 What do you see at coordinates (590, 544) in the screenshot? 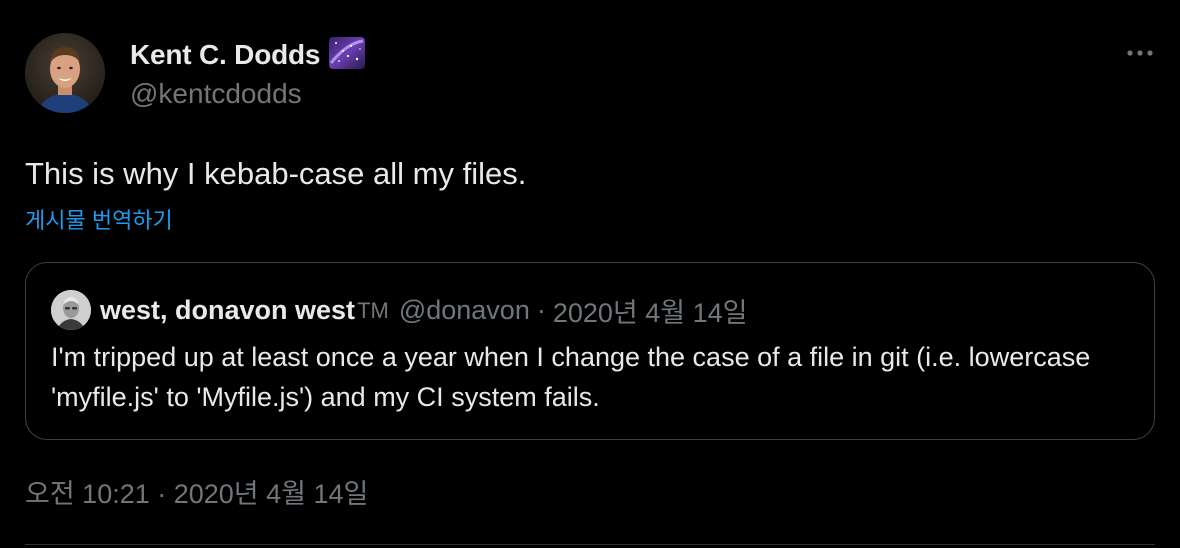
I see `divider` at bounding box center [590, 544].